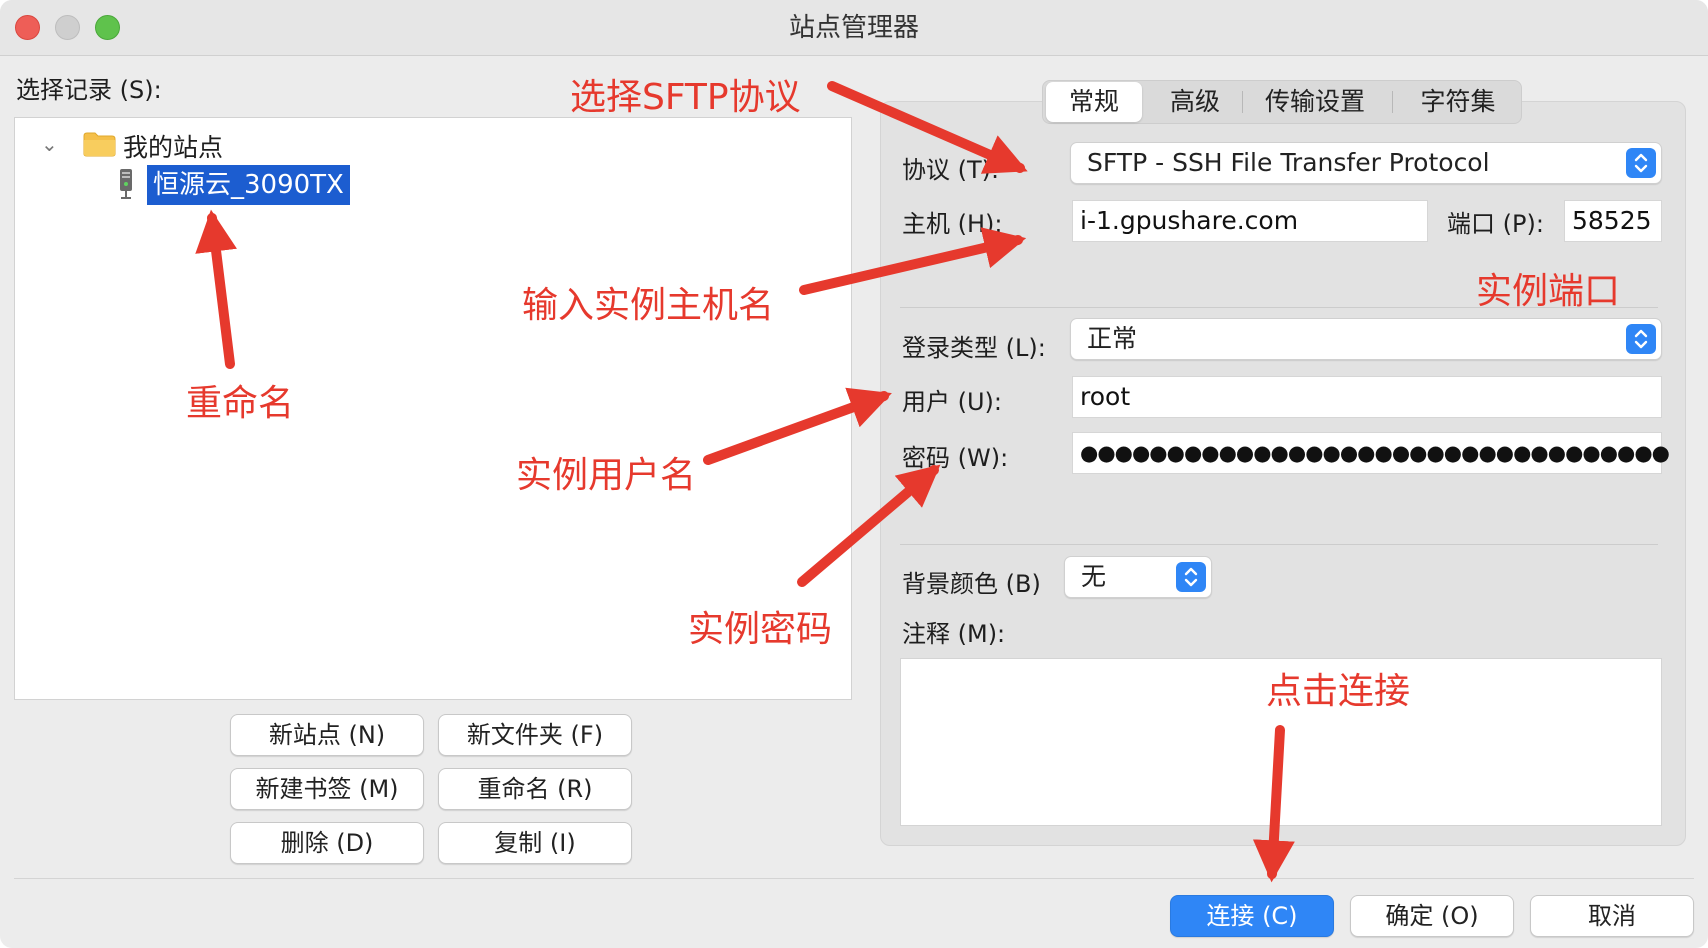 The width and height of the screenshot is (1708, 948). Describe the element at coordinates (1279, 544) in the screenshot. I see `section-divider` at that location.